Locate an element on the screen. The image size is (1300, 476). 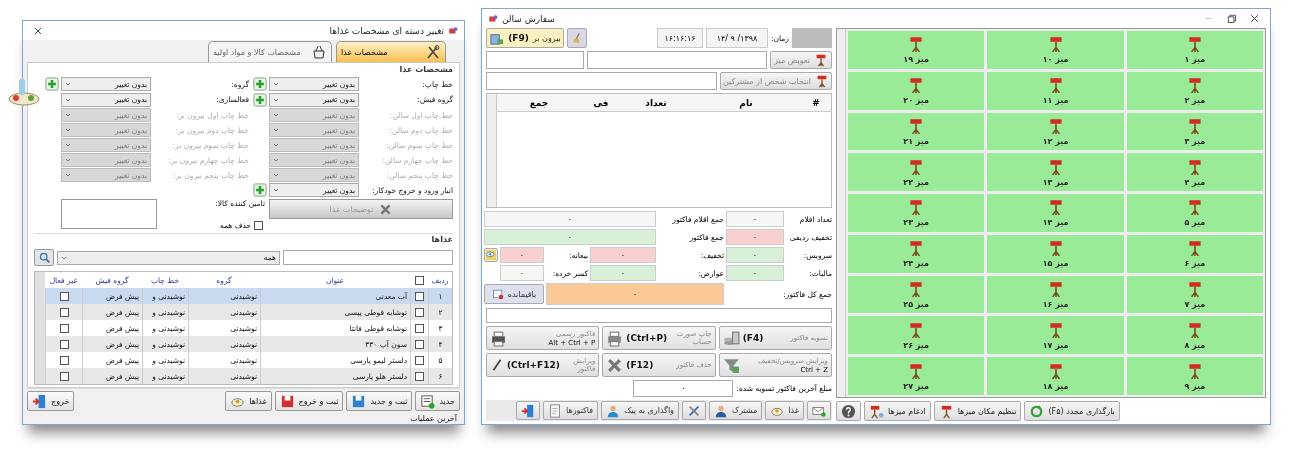
toolbar-button: مشترک is located at coordinates (735, 410).